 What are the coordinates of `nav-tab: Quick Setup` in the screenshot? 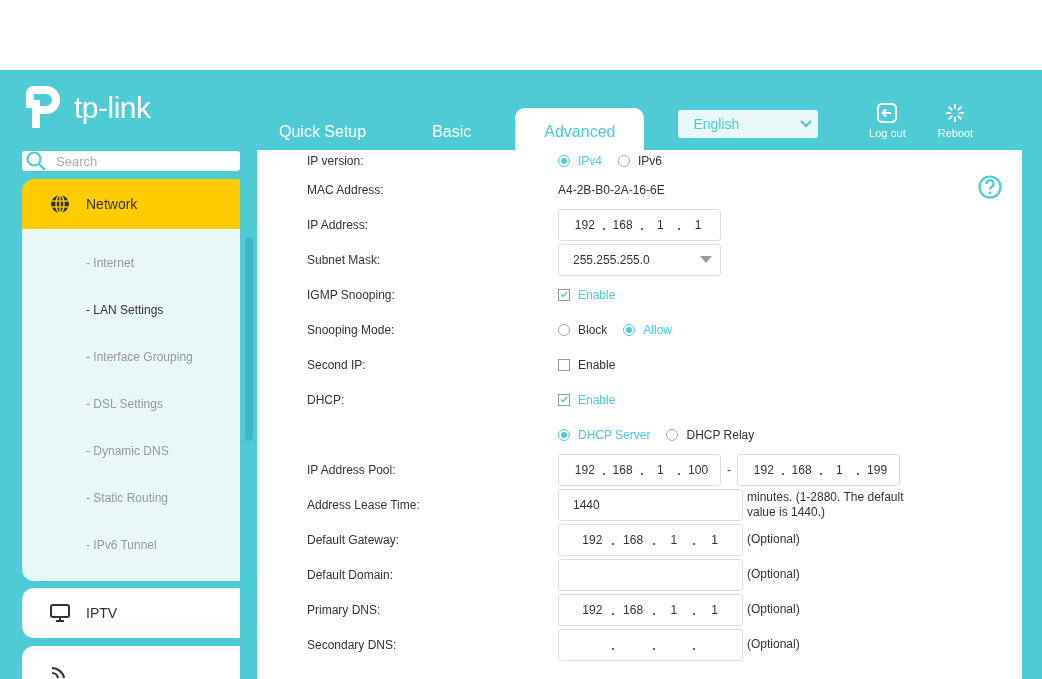 It's located at (323, 129).